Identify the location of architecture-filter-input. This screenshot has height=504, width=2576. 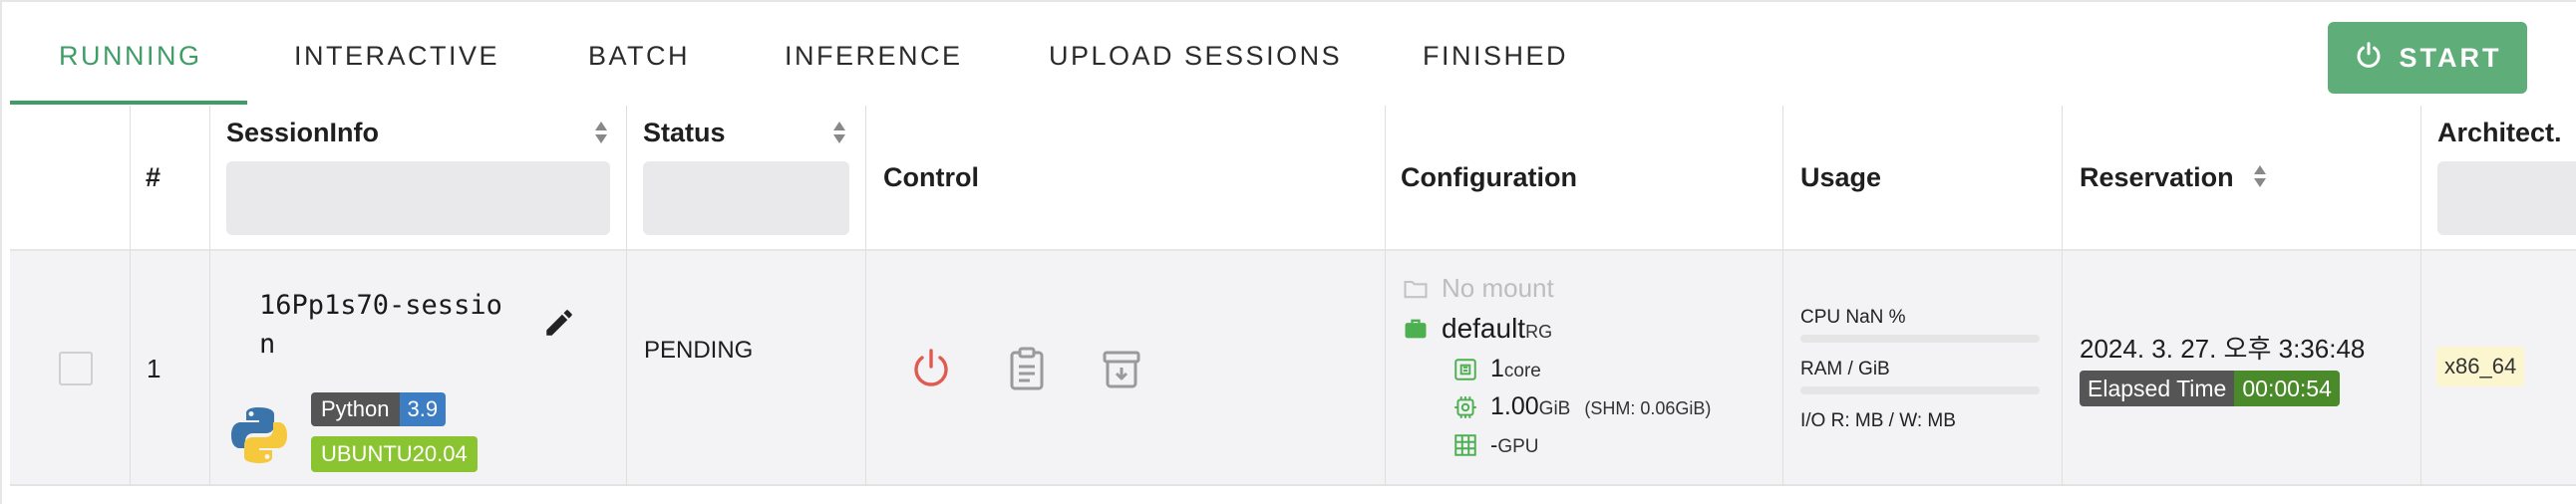
(2506, 198).